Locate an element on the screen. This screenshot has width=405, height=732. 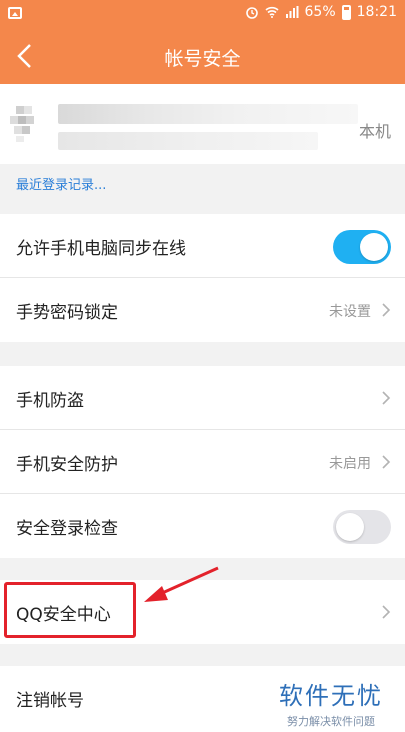
blurred-device-info is located at coordinates (188, 141).